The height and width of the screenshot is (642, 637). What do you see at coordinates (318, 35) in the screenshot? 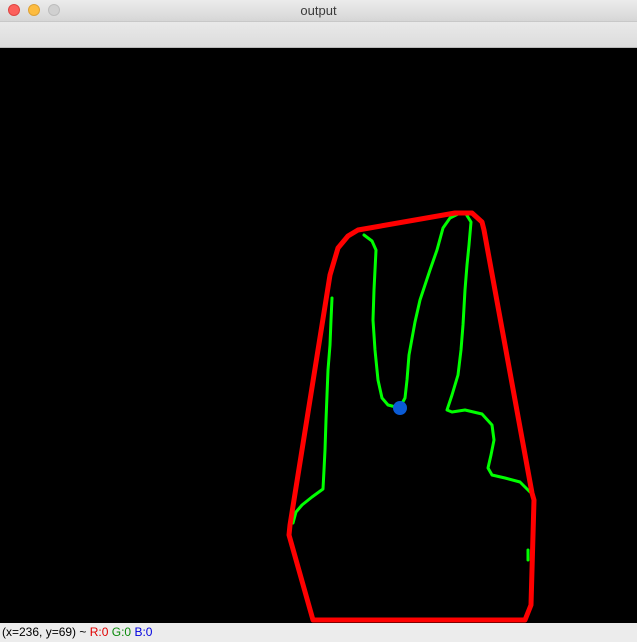
I see `toolbar` at bounding box center [318, 35].